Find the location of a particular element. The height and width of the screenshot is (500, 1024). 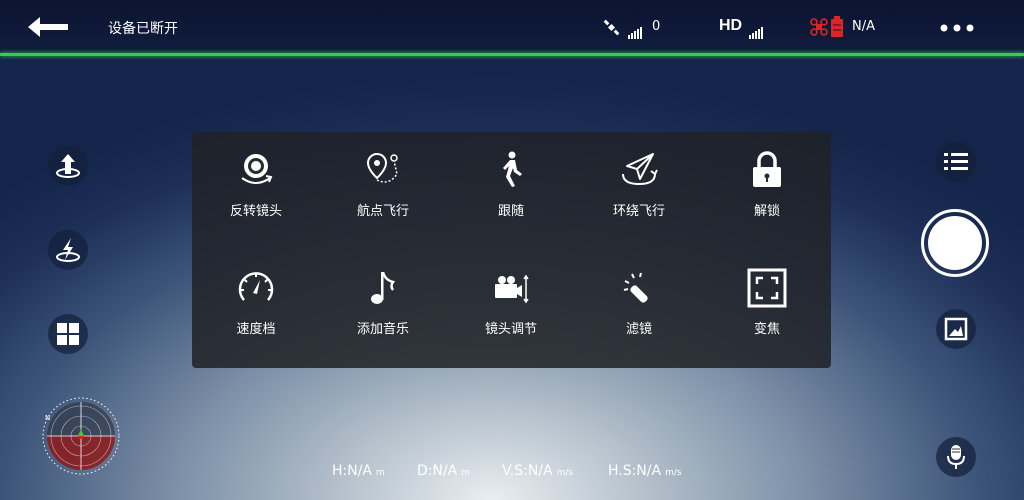

settings-list-button is located at coordinates (956, 162).